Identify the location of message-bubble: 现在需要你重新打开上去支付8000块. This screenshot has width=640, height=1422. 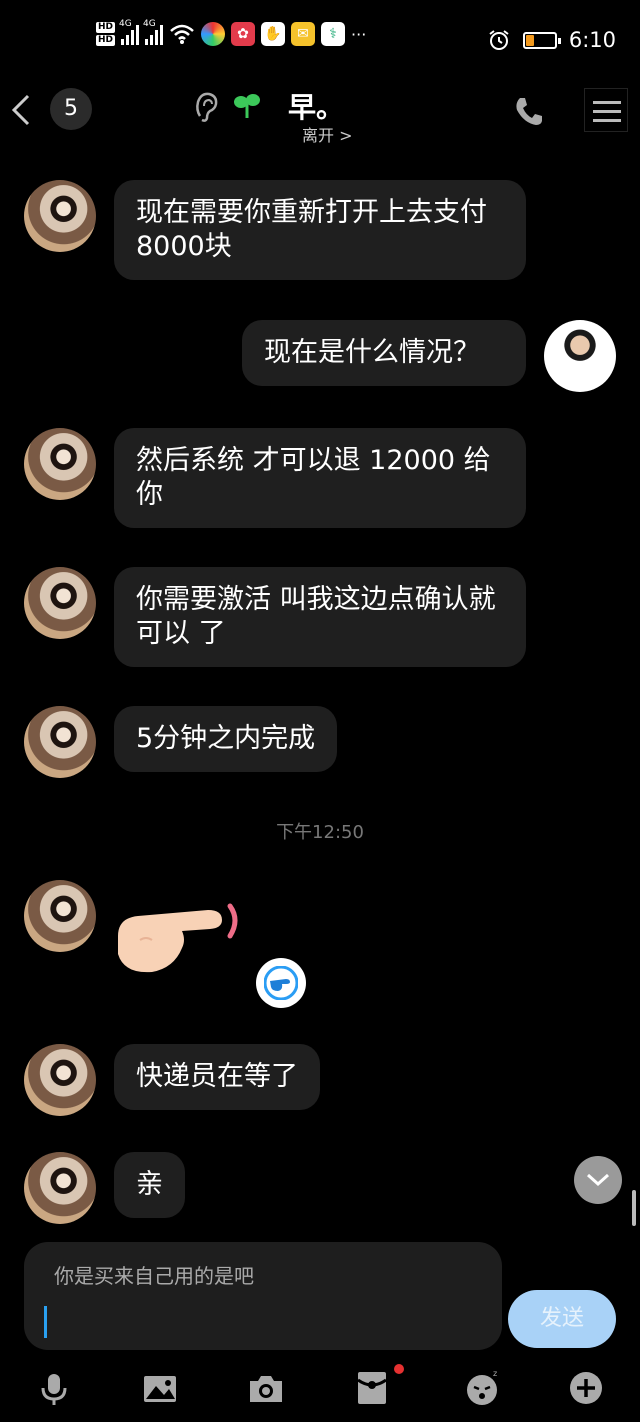
(320, 230).